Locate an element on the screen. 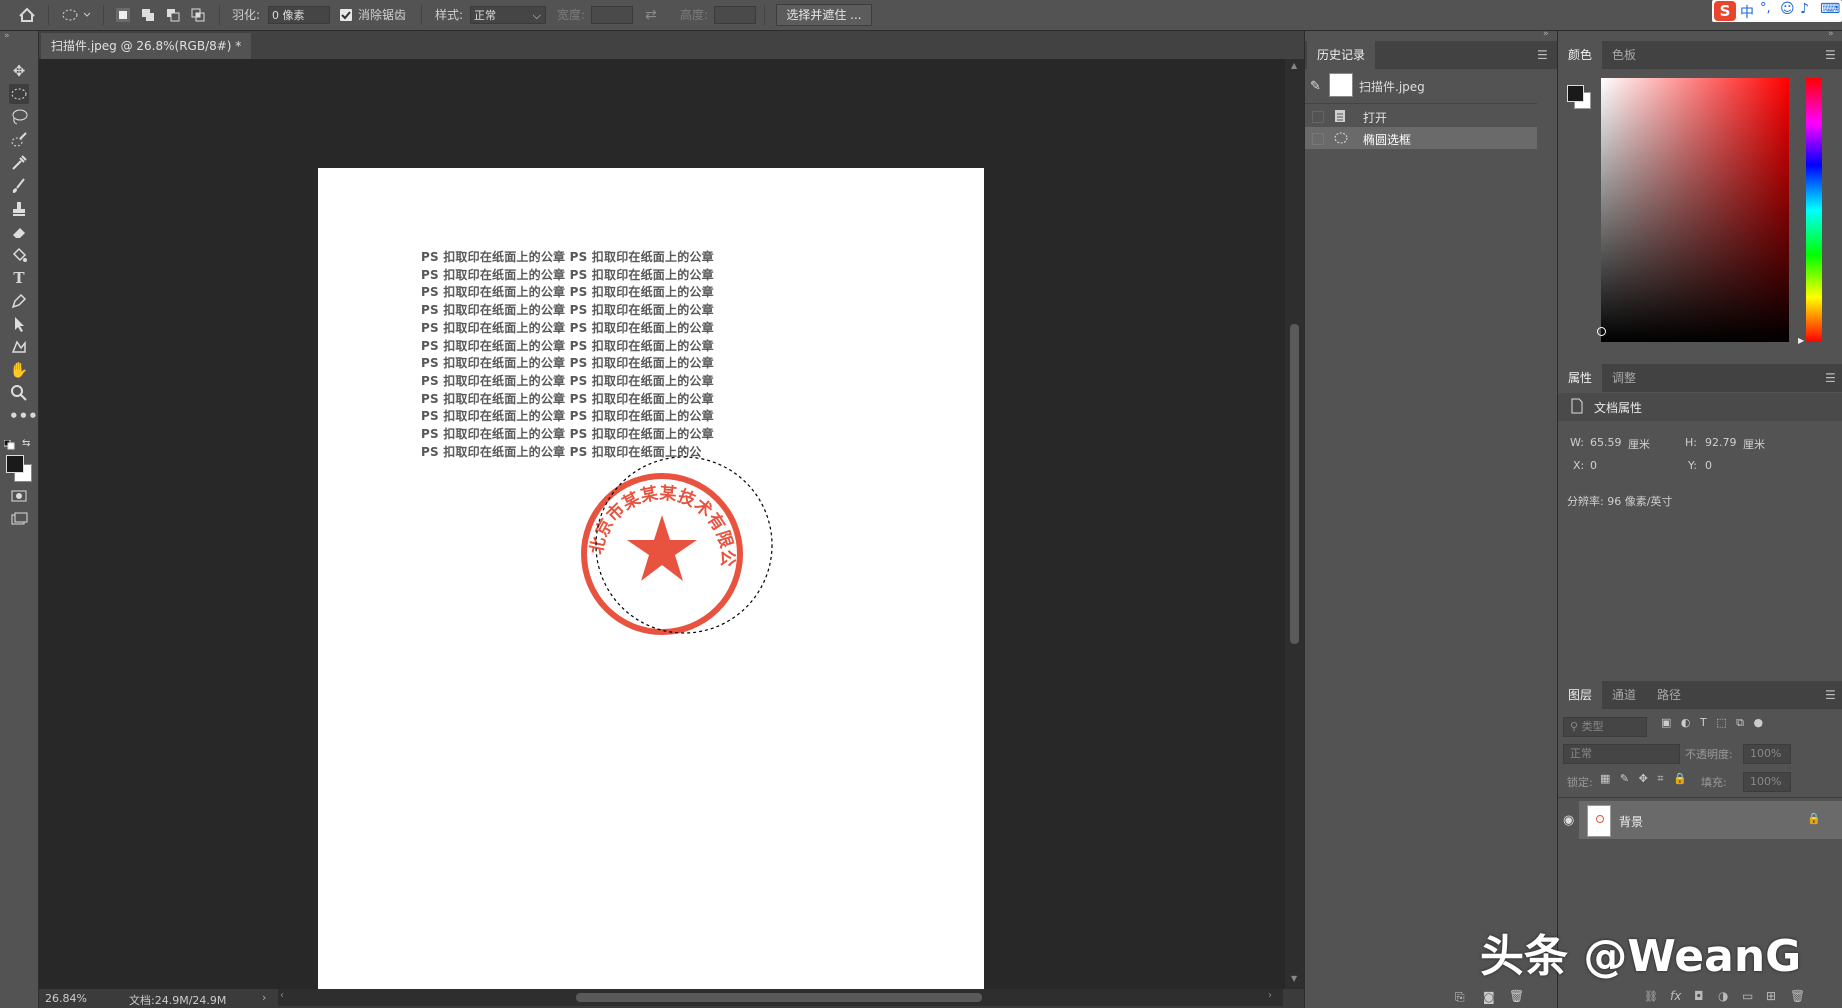  foreground-color-swatch is located at coordinates (15, 464).